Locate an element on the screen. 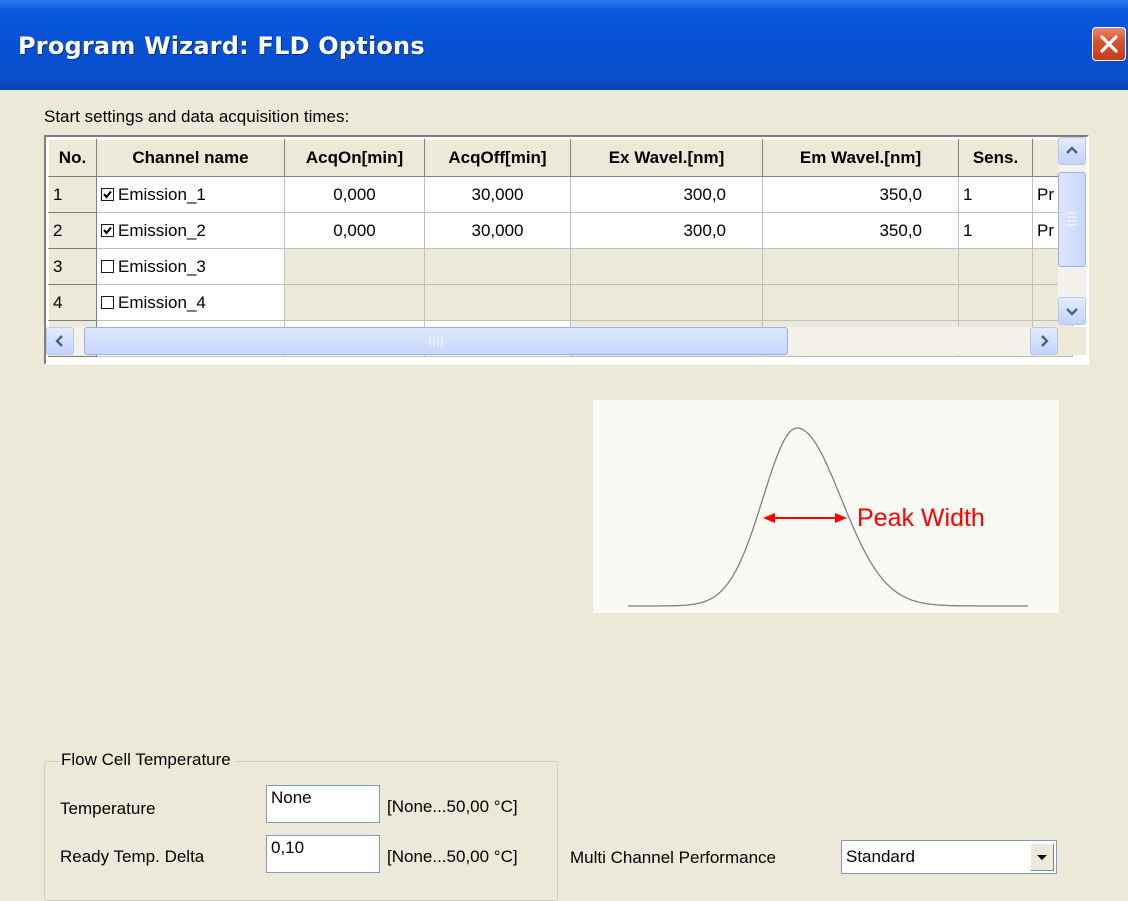  scroll-left-button is located at coordinates (60, 341).